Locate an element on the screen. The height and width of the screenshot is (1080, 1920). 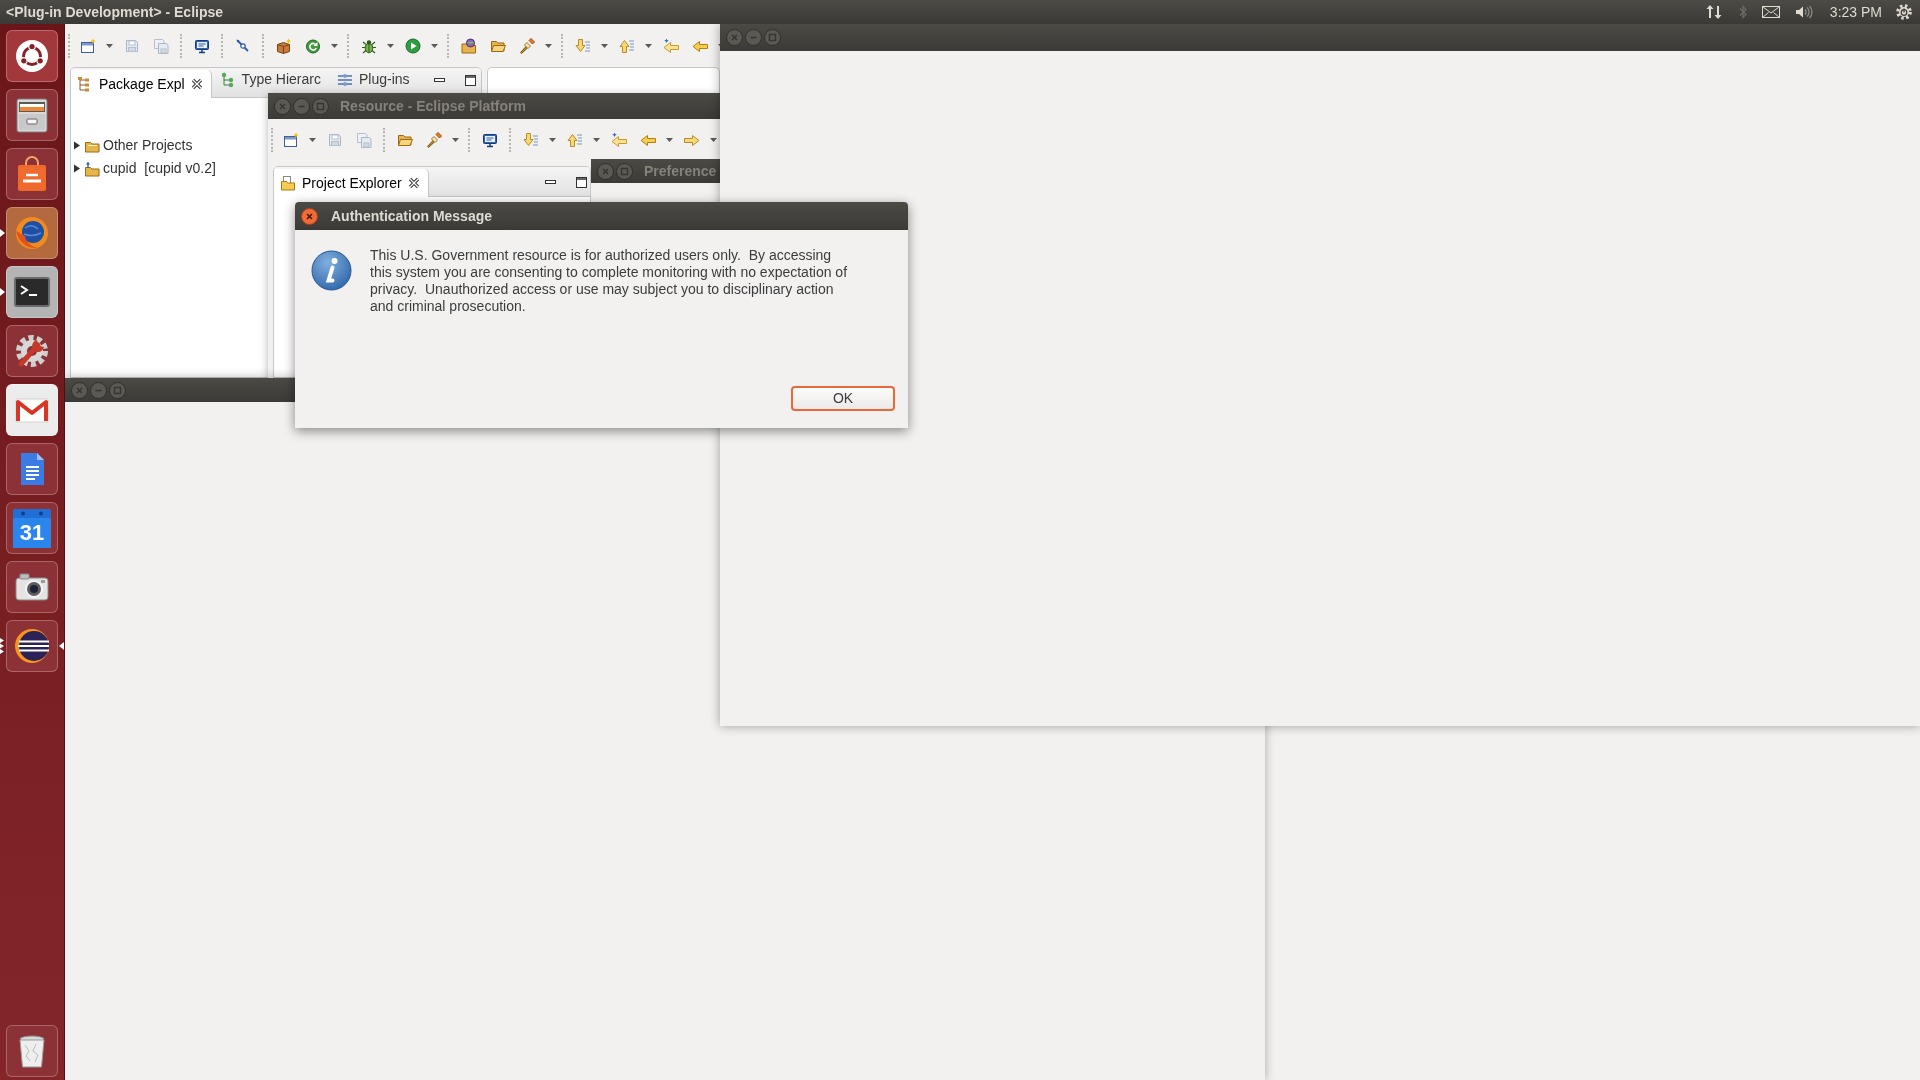
folder-arrow-icon is located at coordinates (92, 168).